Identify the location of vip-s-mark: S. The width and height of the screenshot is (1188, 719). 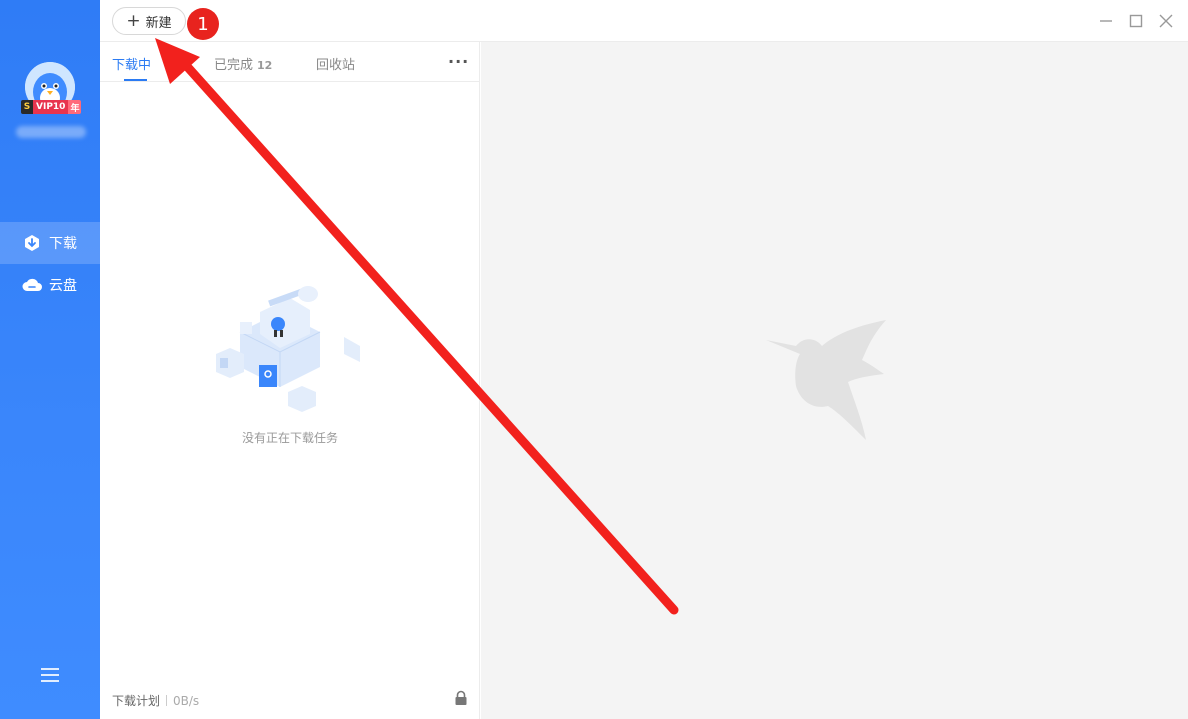
(27, 107).